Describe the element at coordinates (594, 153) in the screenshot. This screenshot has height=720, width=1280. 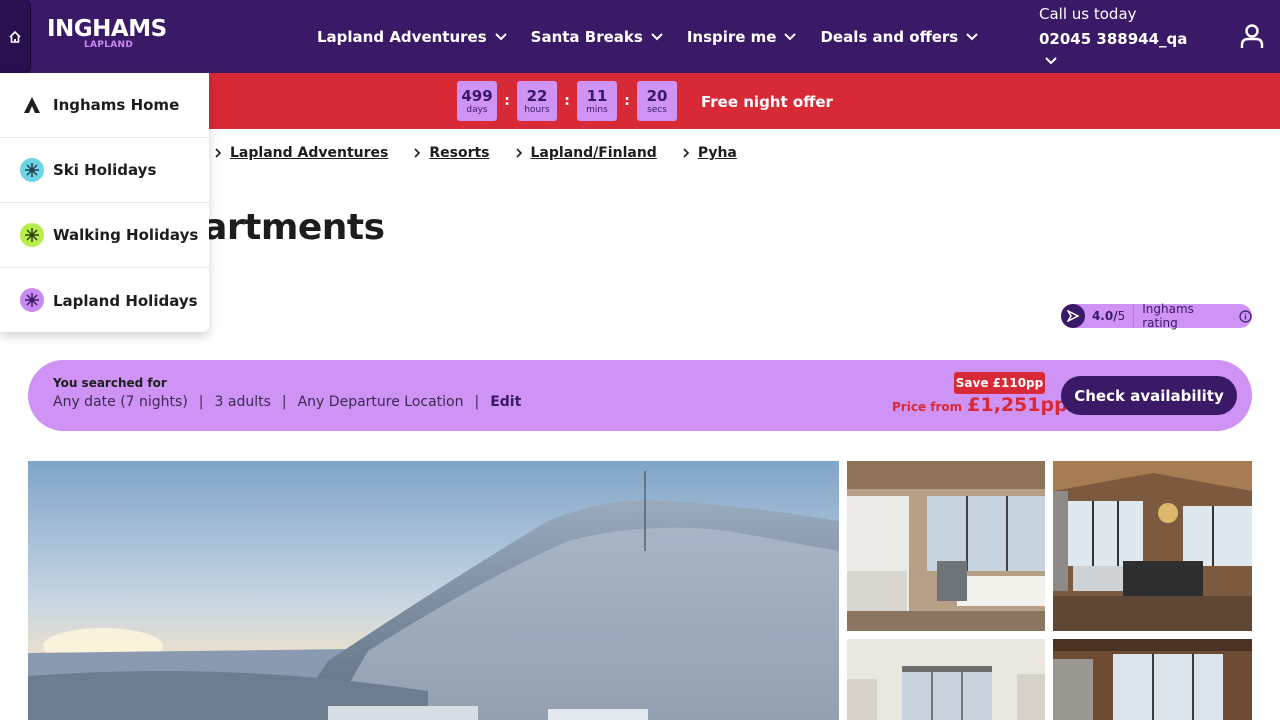
I see `breadcrumb-link: Lapland/Finland` at that location.